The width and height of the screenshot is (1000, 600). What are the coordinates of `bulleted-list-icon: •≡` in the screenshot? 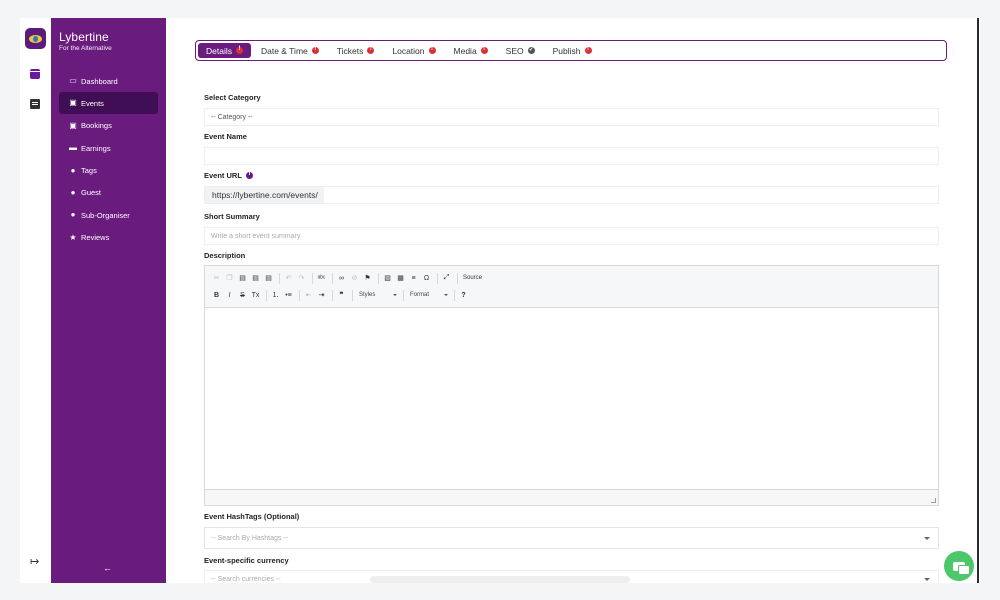 It's located at (288, 295).